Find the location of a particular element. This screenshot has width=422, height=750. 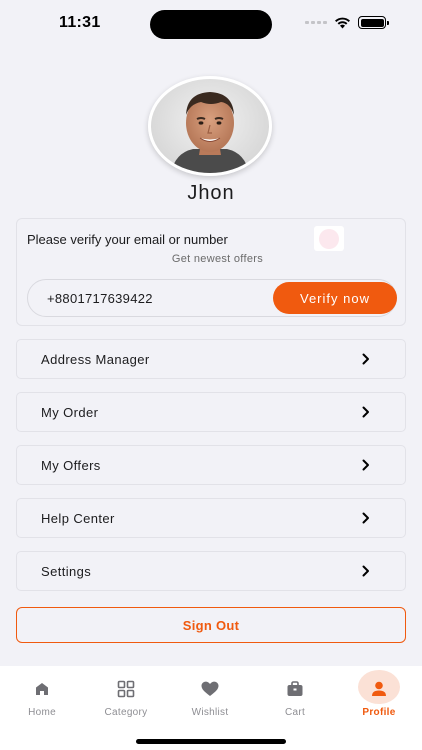

sign-out-button: Sign Out is located at coordinates (211, 625).